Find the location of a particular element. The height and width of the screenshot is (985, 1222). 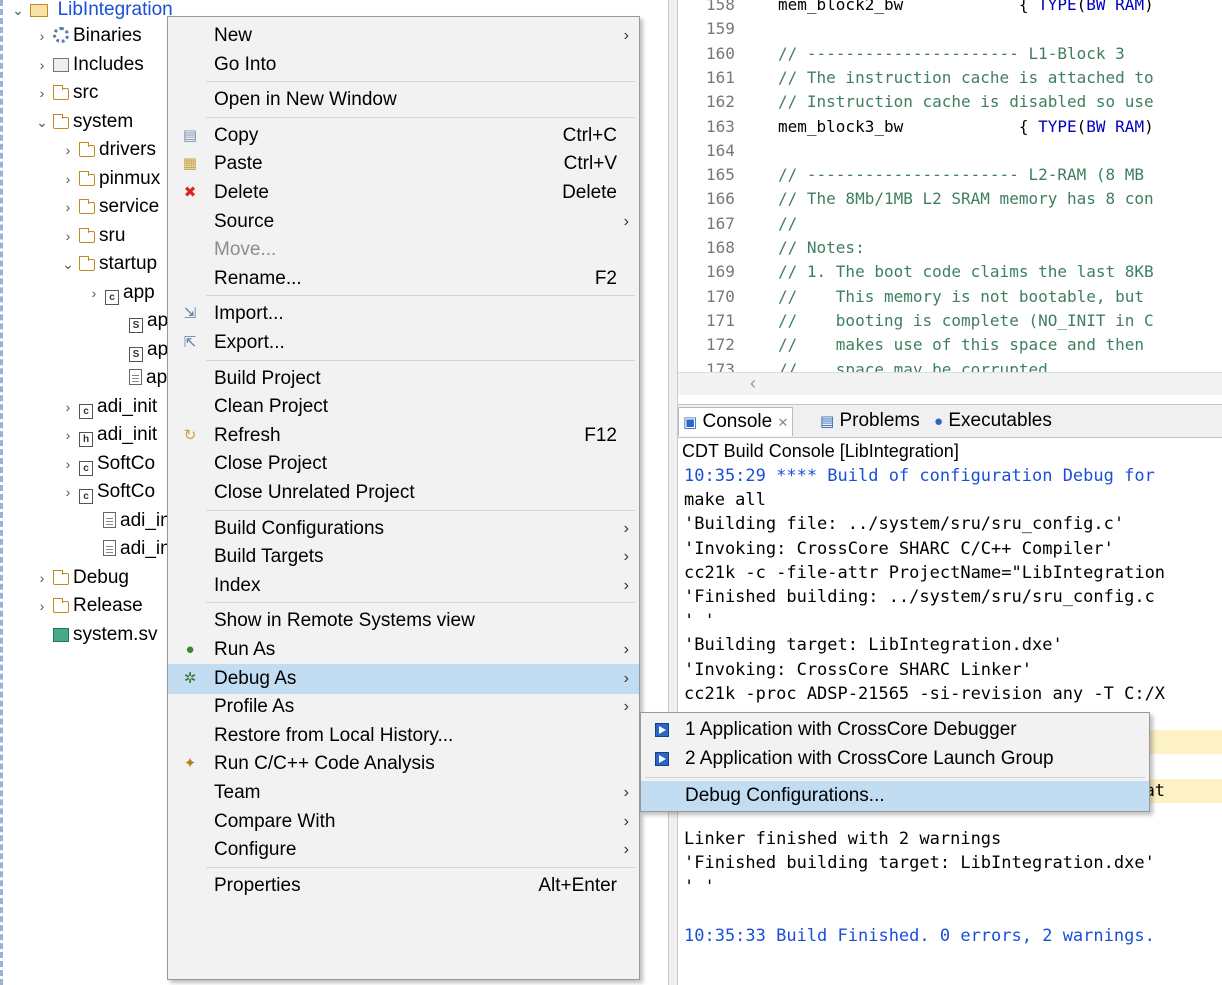

menu-item-paste: ▦ Paste Ctrl+V is located at coordinates (403, 164).